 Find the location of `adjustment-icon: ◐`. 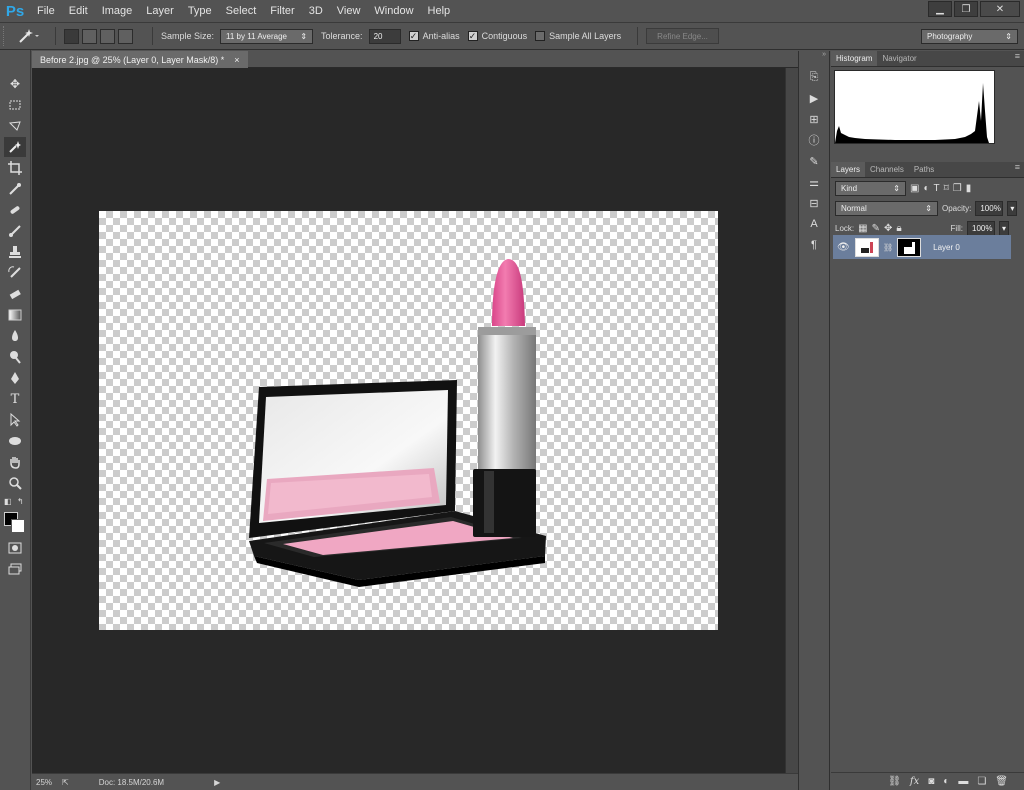

adjustment-icon: ◐ is located at coordinates (946, 781).